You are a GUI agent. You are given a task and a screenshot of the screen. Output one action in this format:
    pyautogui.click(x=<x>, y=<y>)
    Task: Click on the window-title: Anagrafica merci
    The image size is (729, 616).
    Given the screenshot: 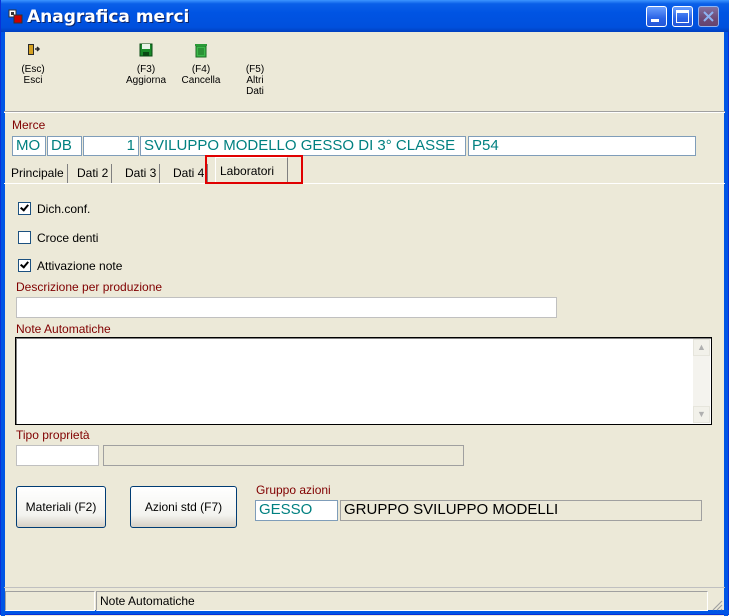 What is the action you would take?
    pyautogui.click(x=108, y=17)
    